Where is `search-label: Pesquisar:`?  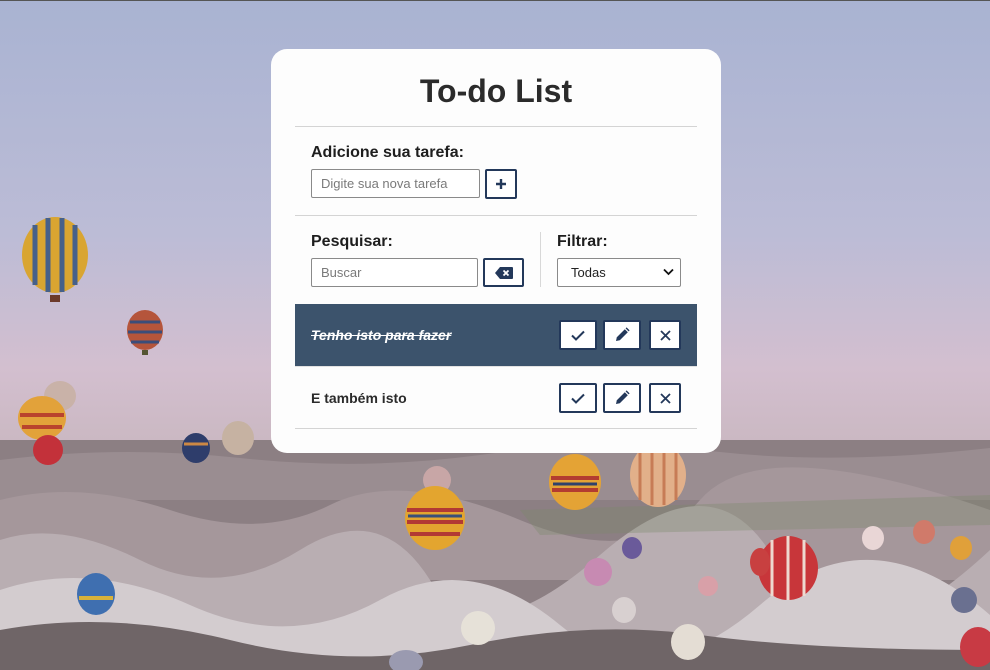
search-label: Pesquisar: is located at coordinates (352, 241).